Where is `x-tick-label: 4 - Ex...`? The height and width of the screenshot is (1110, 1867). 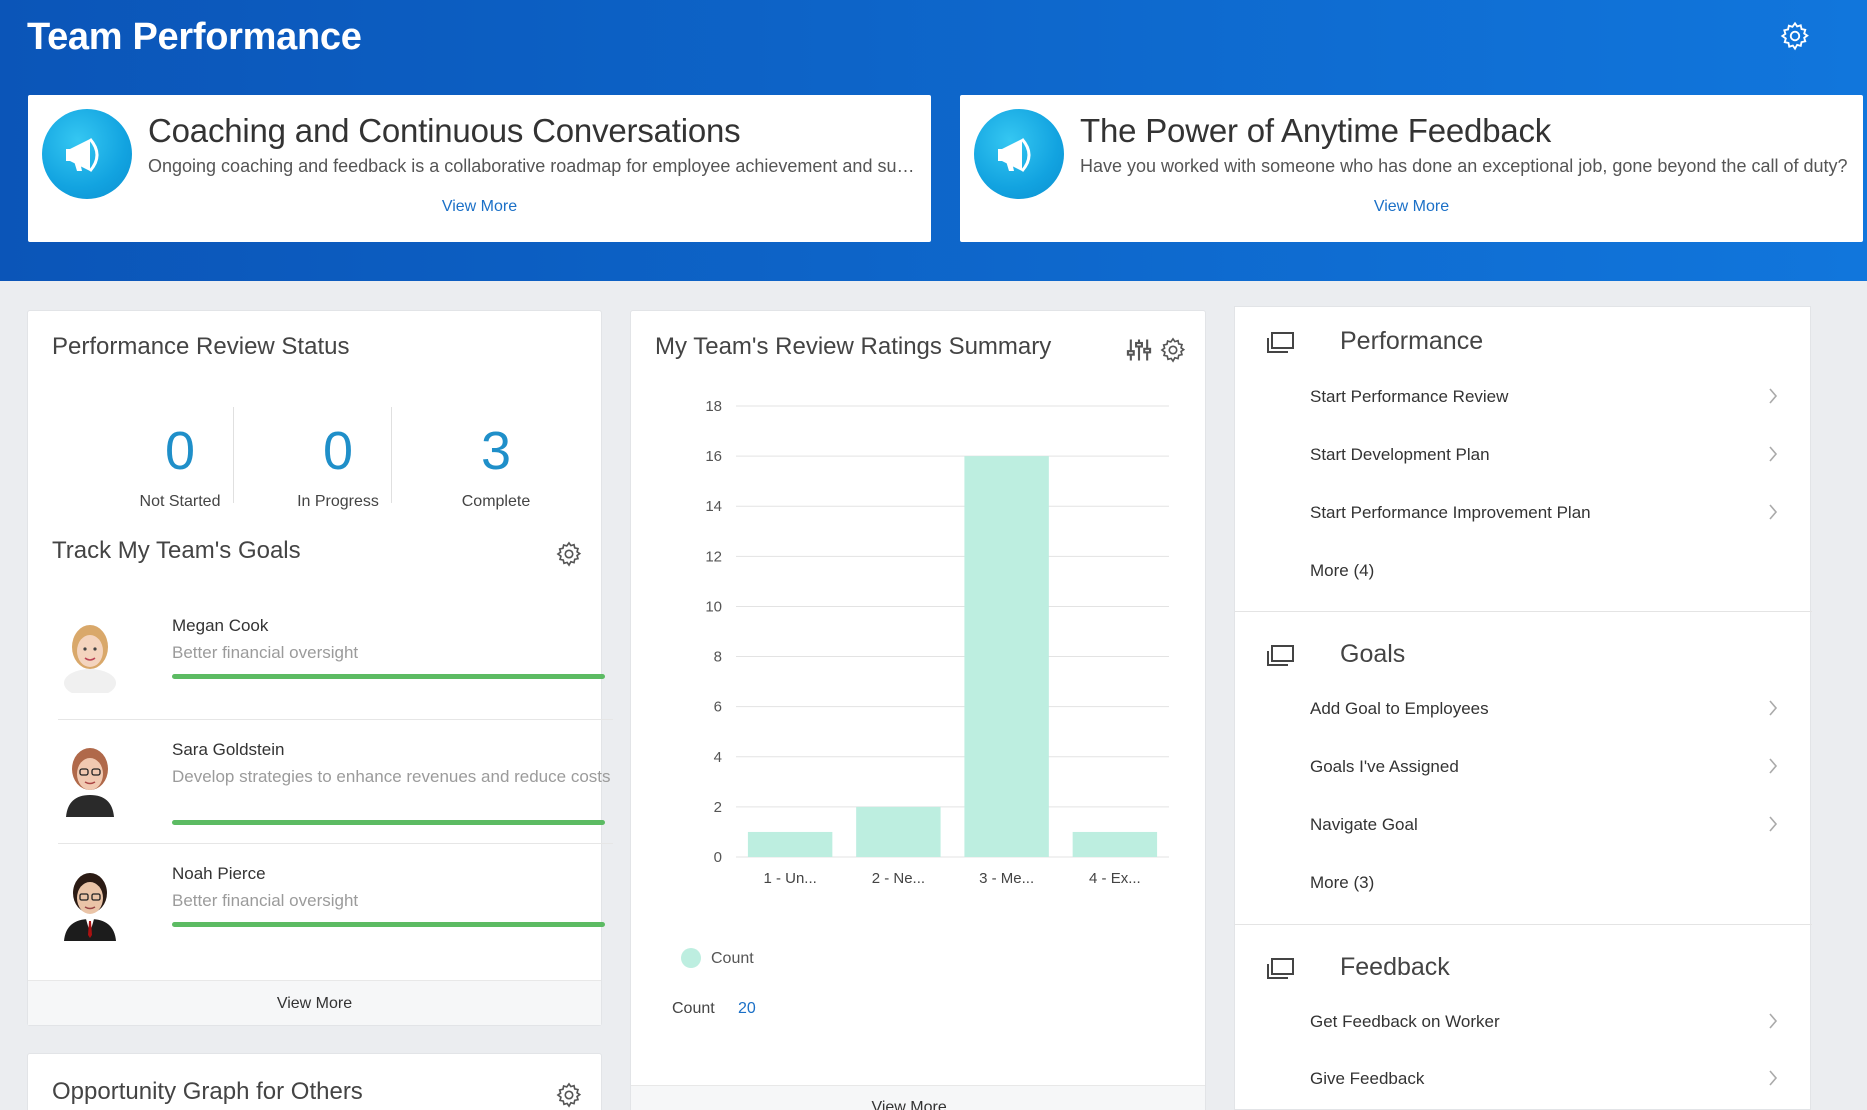
x-tick-label: 4 - Ex... is located at coordinates (1115, 878).